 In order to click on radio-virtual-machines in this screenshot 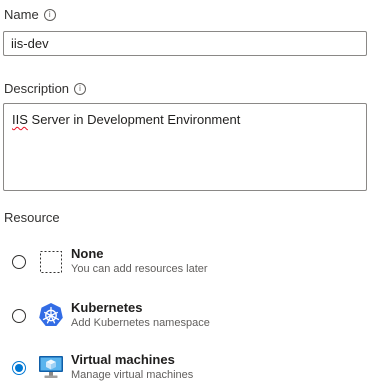, I will do `click(19, 368)`.